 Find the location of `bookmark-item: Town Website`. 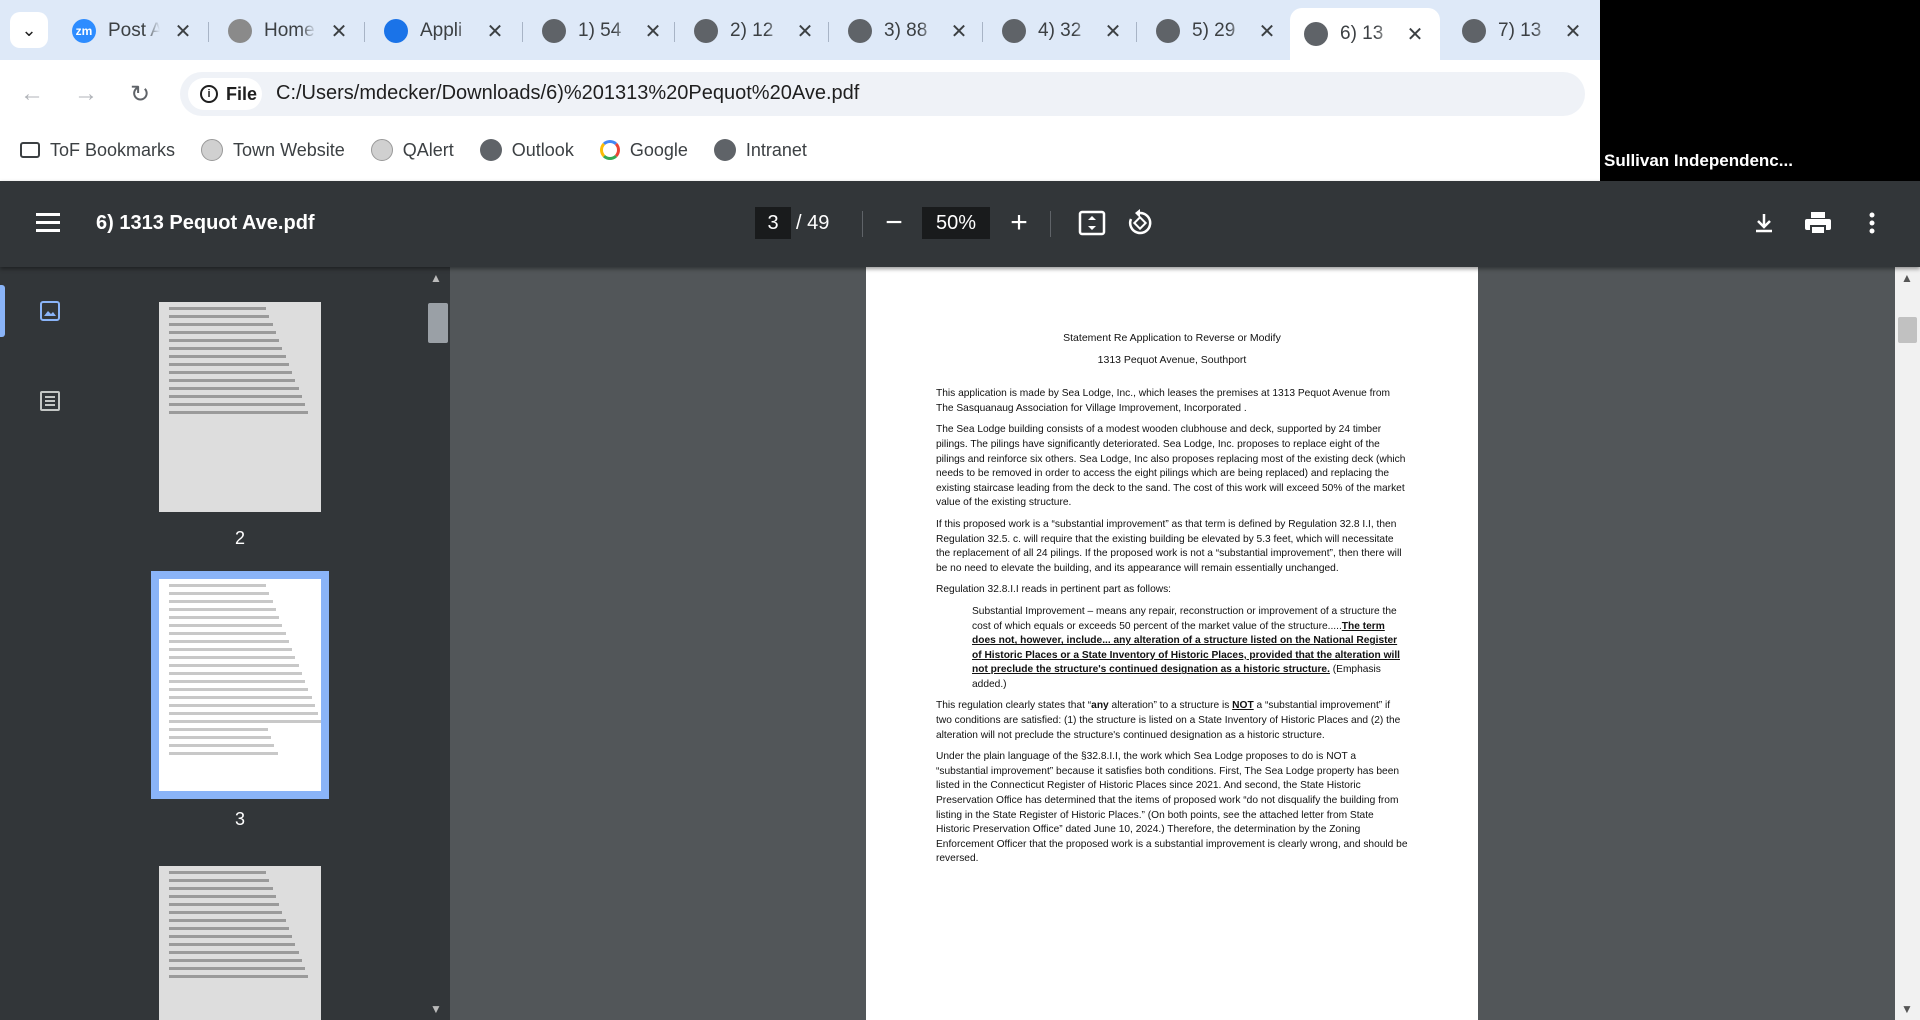

bookmark-item: Town Website is located at coordinates (273, 150).